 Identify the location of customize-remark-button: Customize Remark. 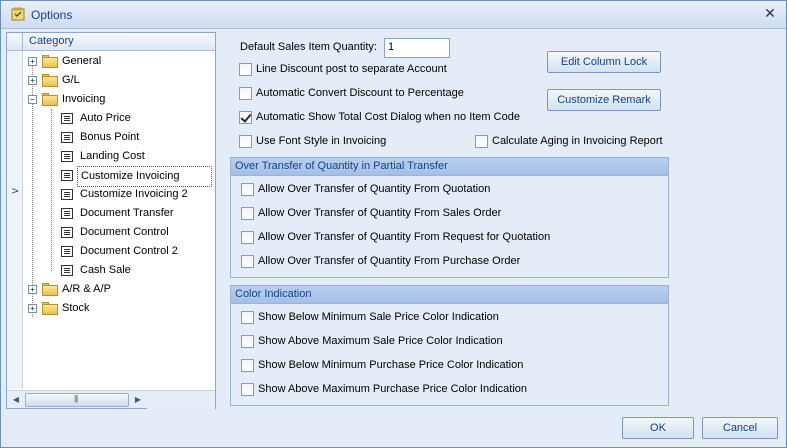
(604, 100).